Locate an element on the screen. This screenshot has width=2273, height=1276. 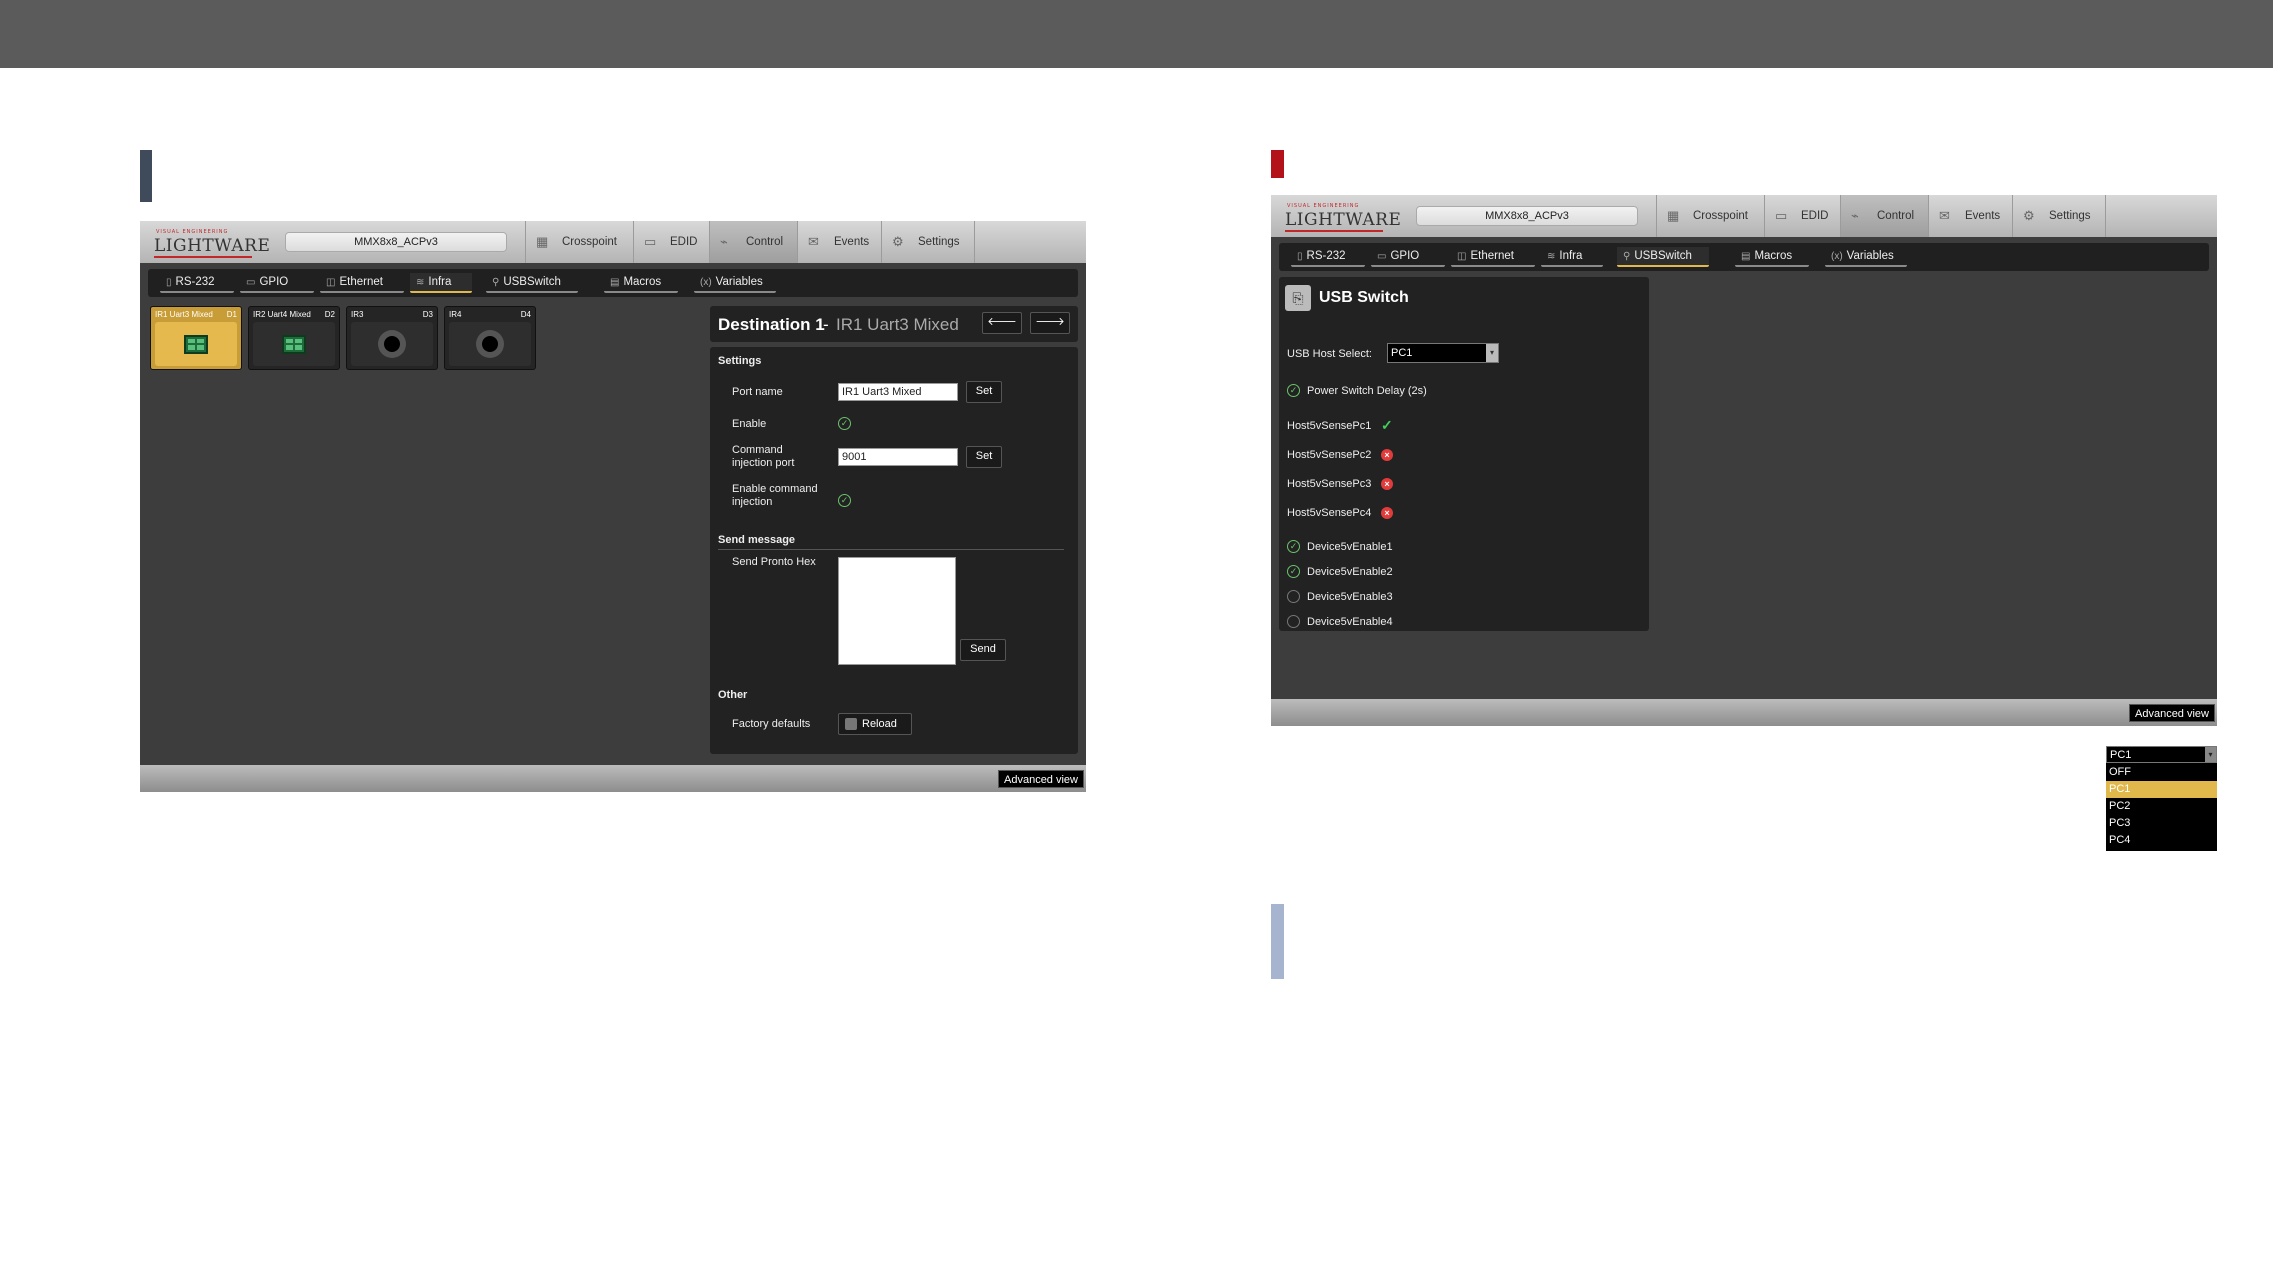
destination-header: Destination 1 - IR1 Uart3 Mixed 🡐 🡒 is located at coordinates (894, 324).